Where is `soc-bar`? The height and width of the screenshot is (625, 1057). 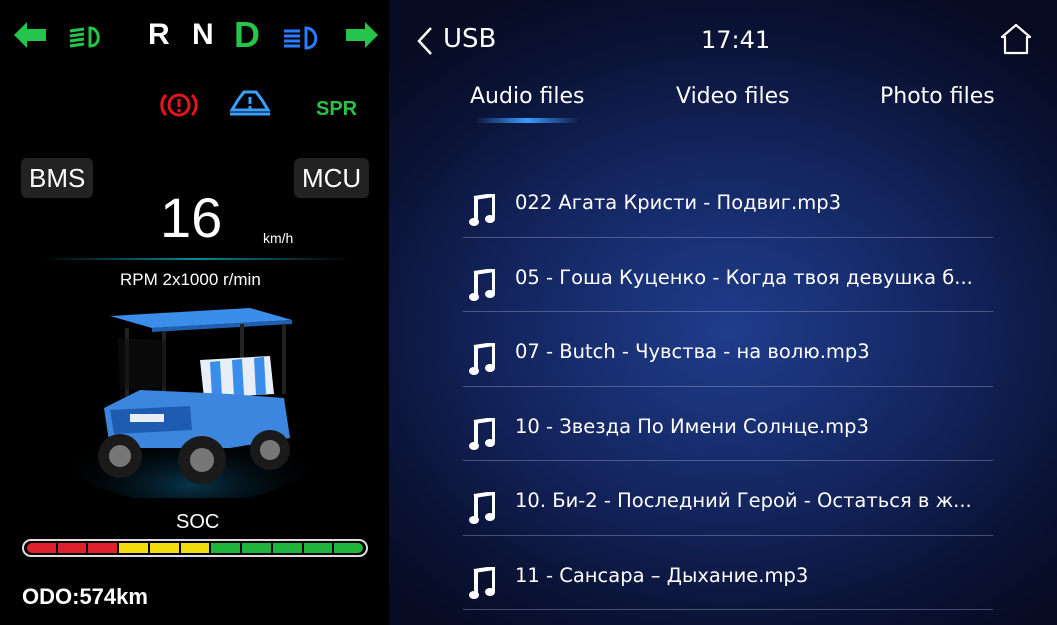 soc-bar is located at coordinates (195, 548).